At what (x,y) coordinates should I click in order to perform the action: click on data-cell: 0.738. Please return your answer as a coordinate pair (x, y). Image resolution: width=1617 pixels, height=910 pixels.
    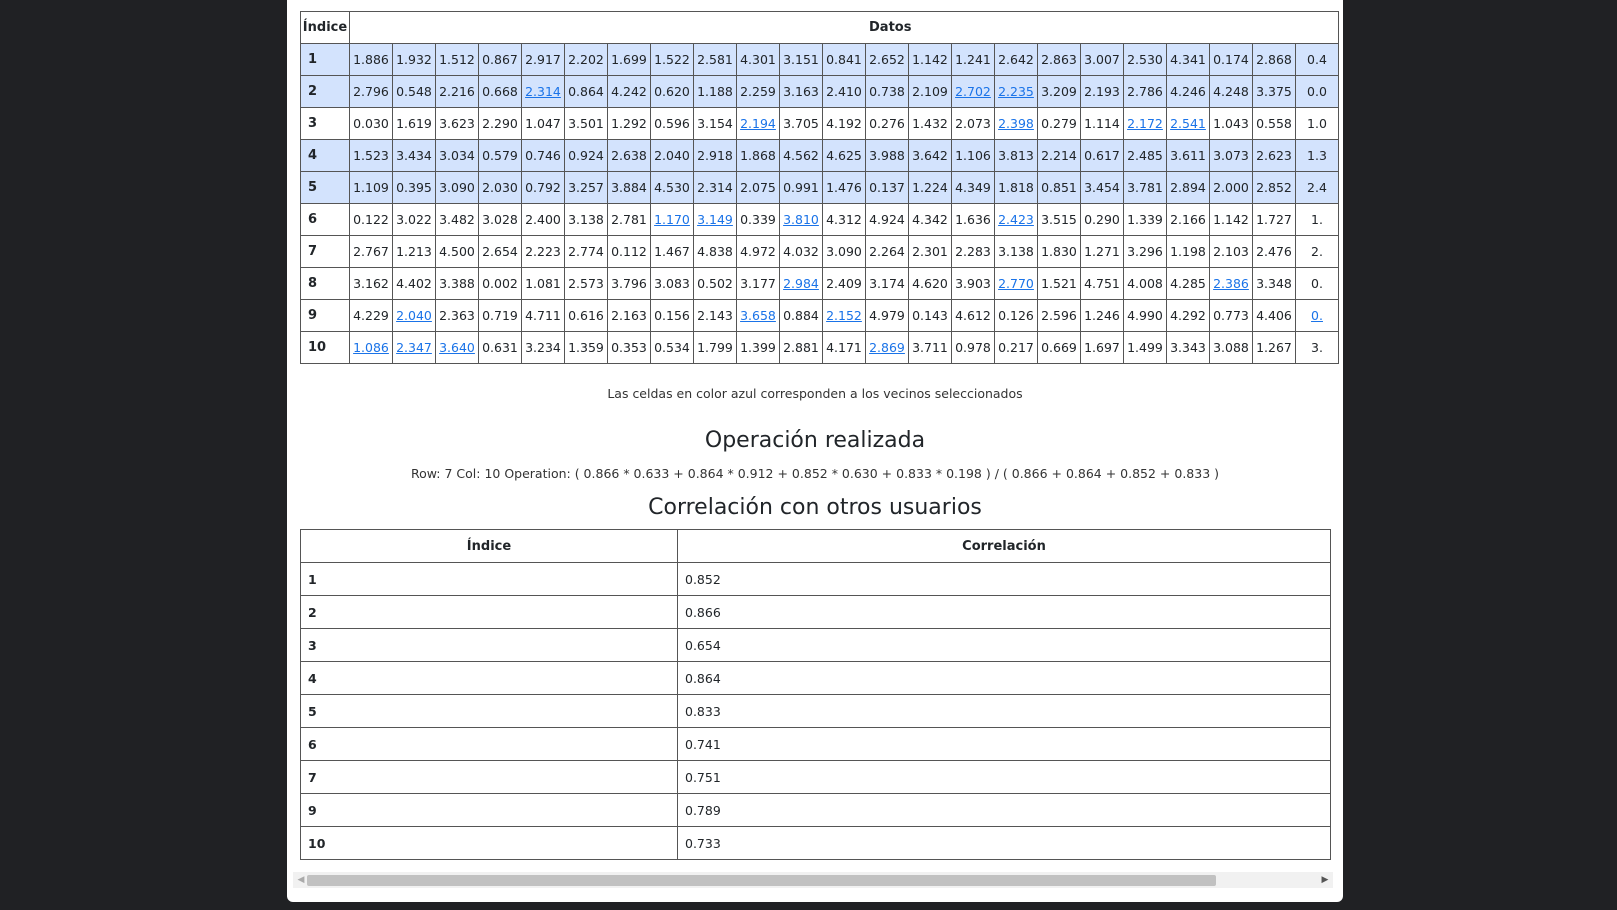
    Looking at the image, I should click on (887, 91).